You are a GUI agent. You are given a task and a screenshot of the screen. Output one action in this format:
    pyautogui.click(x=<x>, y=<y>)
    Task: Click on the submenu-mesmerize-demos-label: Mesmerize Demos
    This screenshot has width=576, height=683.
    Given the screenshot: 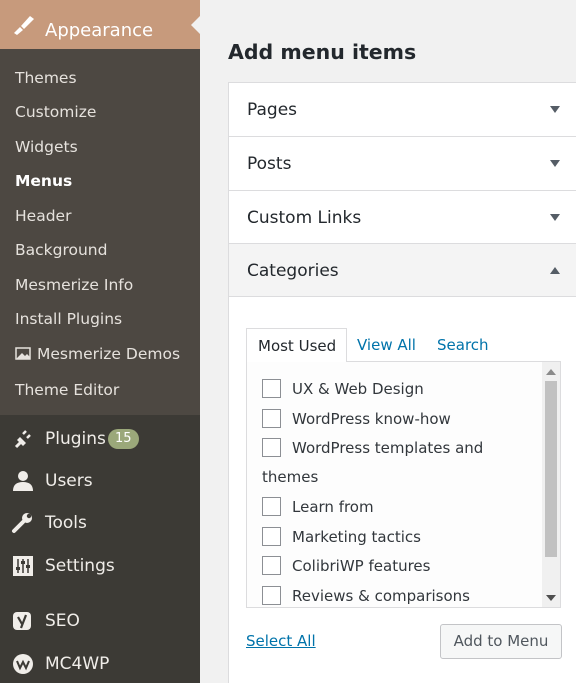 What is the action you would take?
    pyautogui.click(x=109, y=354)
    